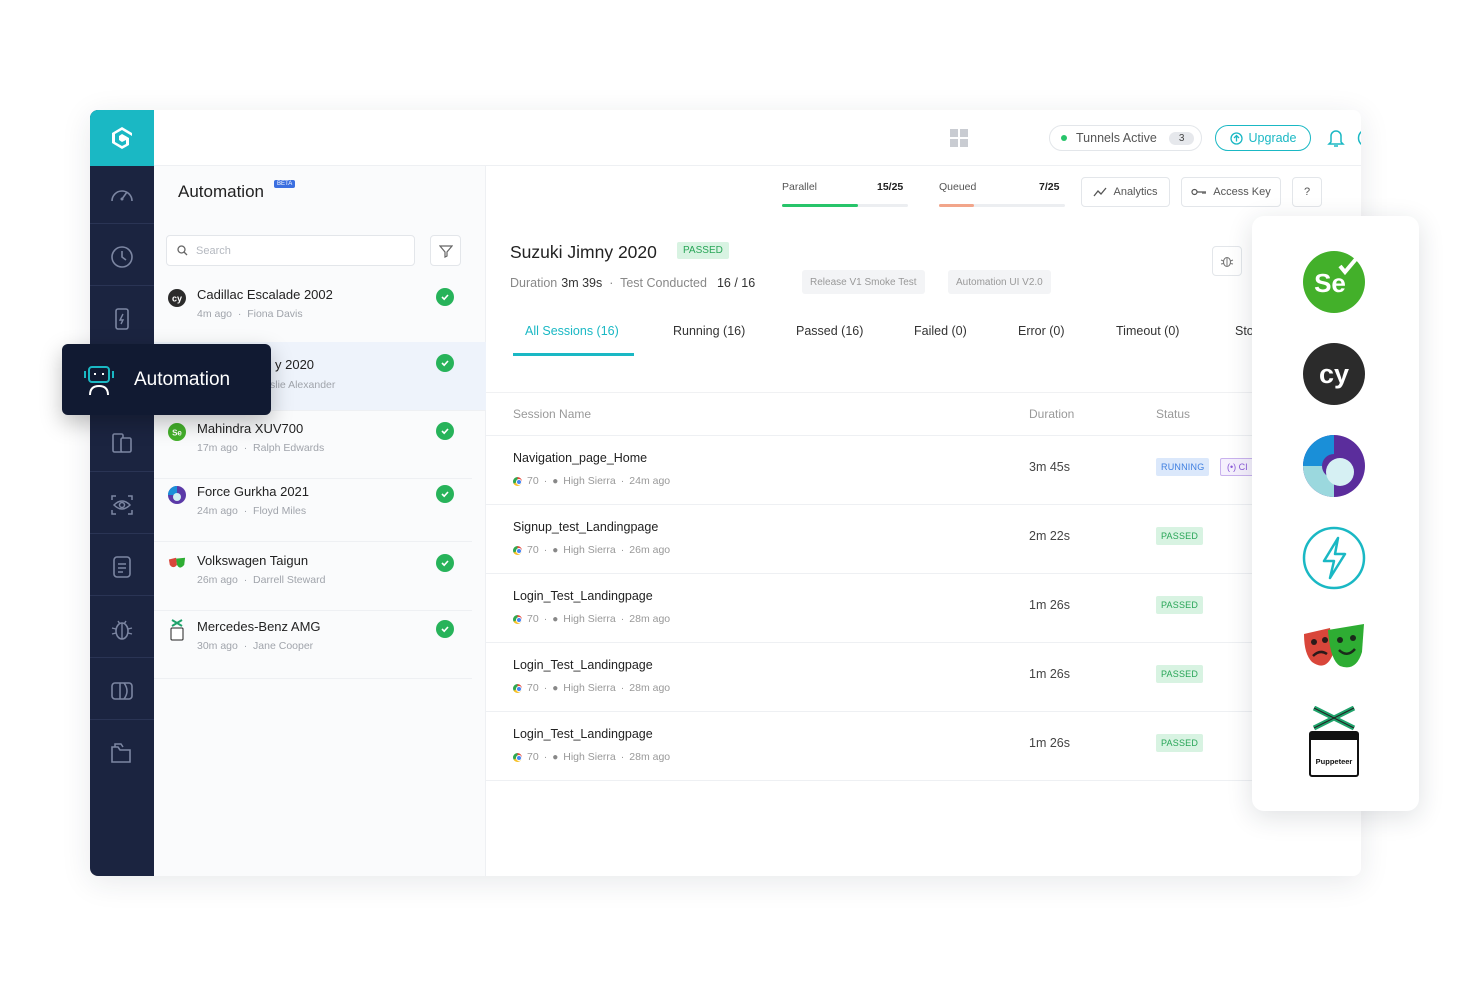 The width and height of the screenshot is (1480, 987). Describe the element at coordinates (999, 282) in the screenshot. I see `tag-chip: Automation UI V2.0` at that location.